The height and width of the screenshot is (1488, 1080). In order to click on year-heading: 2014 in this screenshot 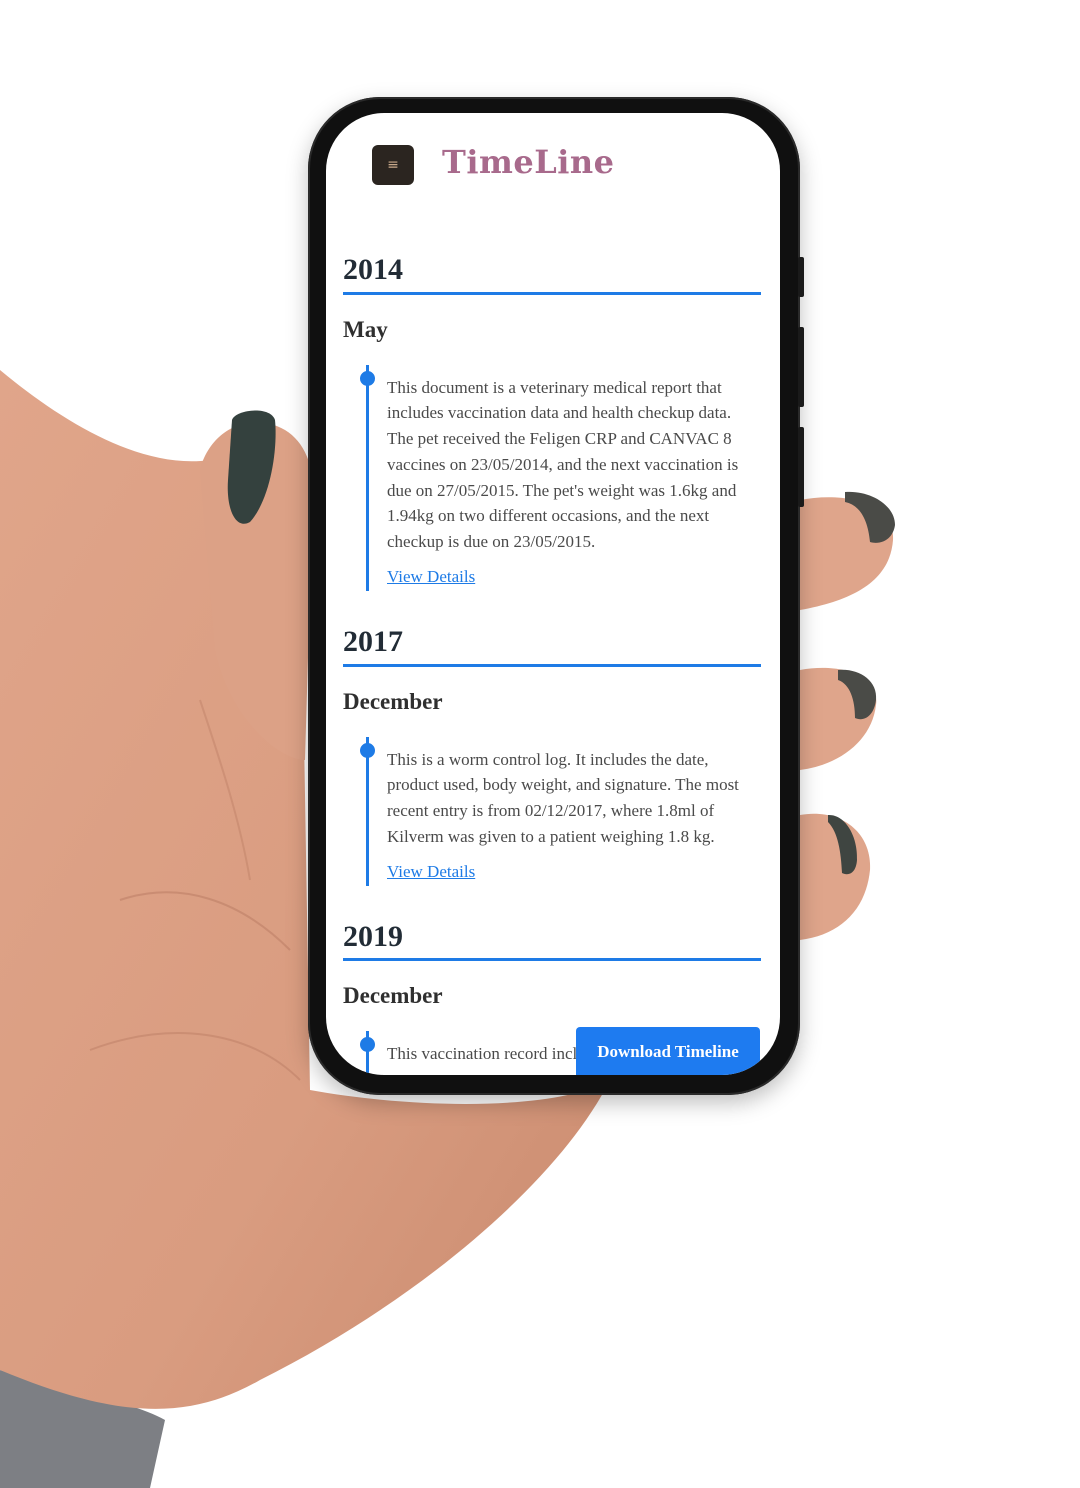, I will do `click(552, 274)`.